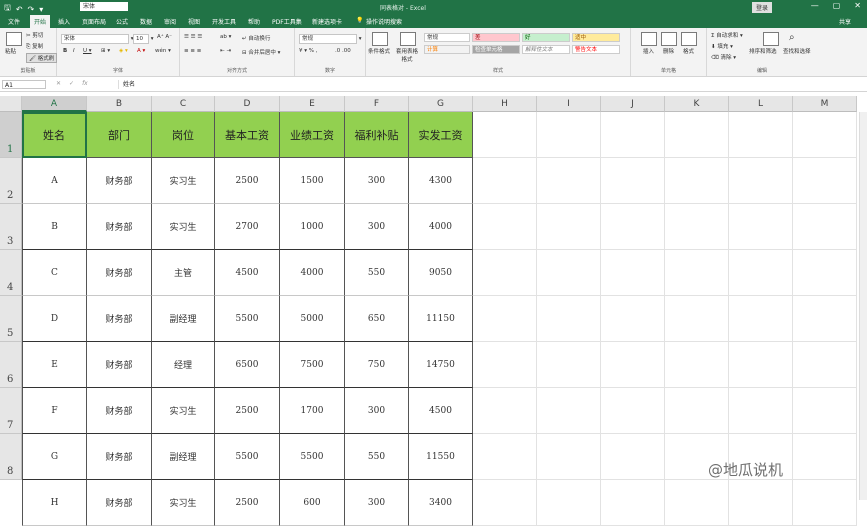 This screenshot has height=526, width=867. I want to click on tab-page-layout: 页面布局, so click(94, 21).